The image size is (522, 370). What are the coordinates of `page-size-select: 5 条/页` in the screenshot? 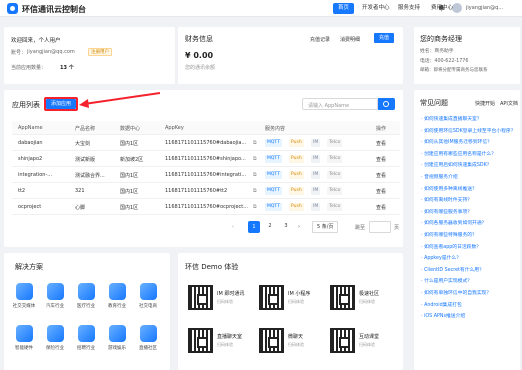 It's located at (325, 227).